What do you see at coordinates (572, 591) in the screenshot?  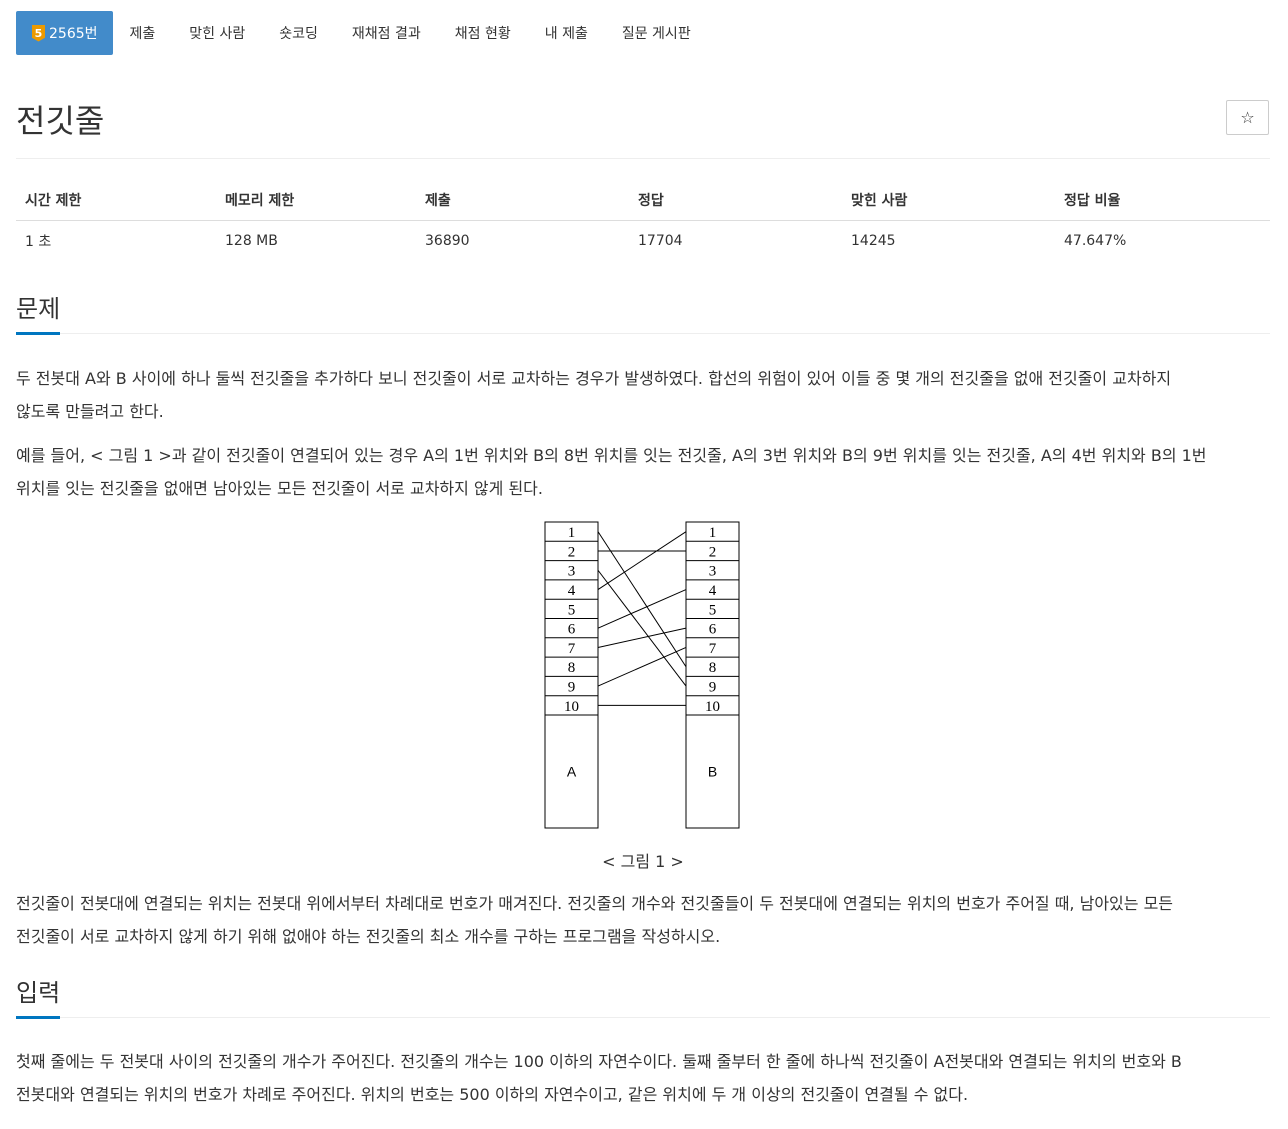 I see `pole-a-slot-label: 4` at bounding box center [572, 591].